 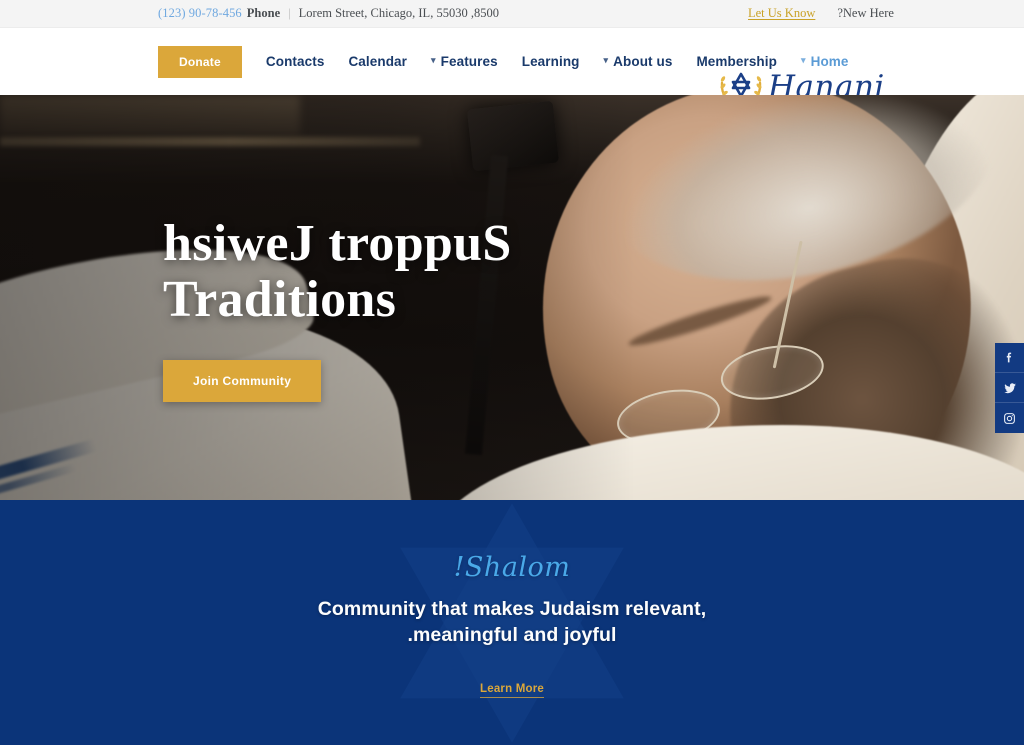 I want to click on twitter-icon, so click(x=1009, y=388).